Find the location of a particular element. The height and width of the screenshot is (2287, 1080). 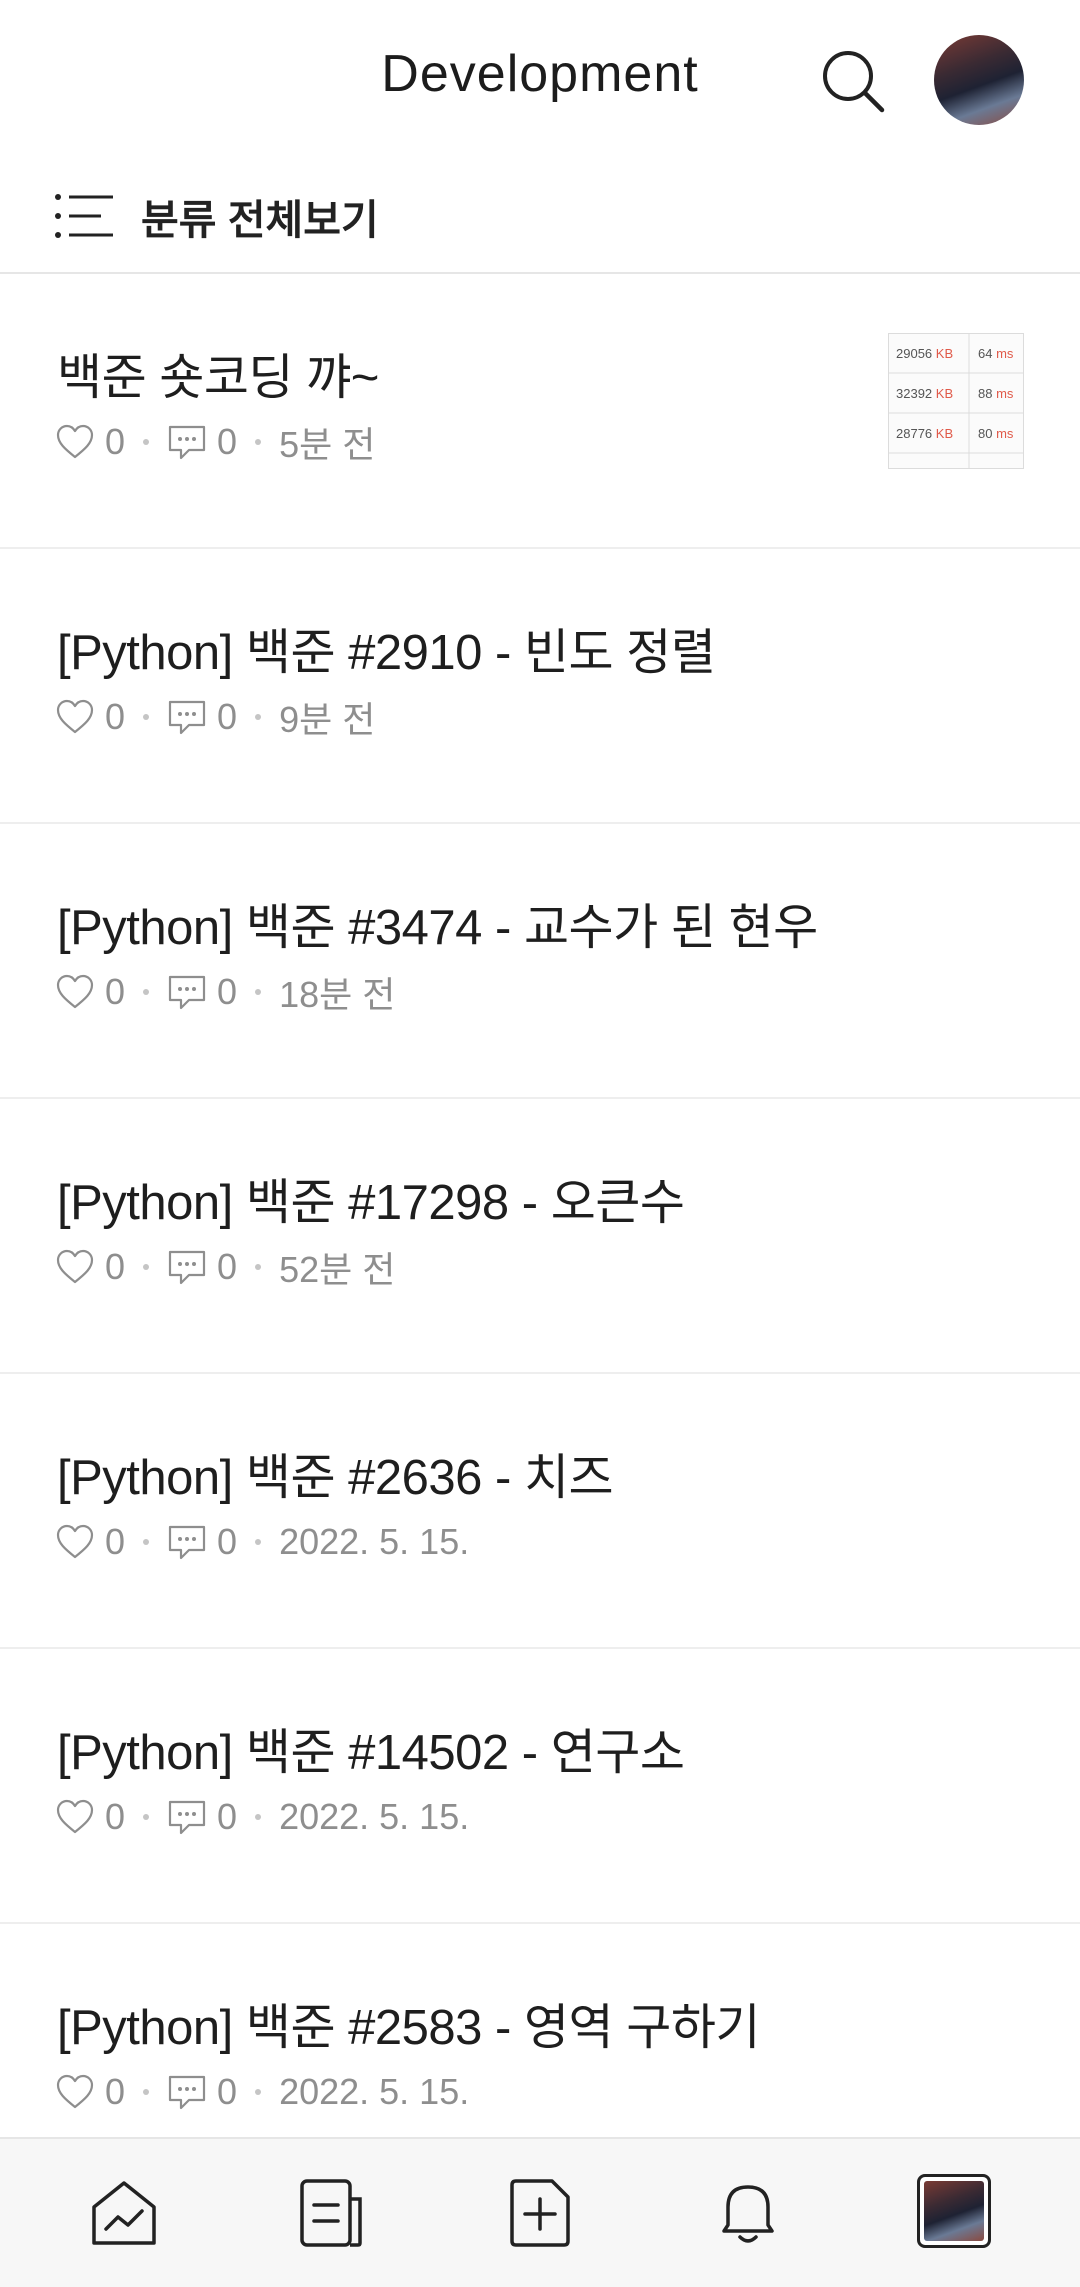

search-icon is located at coordinates (853, 81).